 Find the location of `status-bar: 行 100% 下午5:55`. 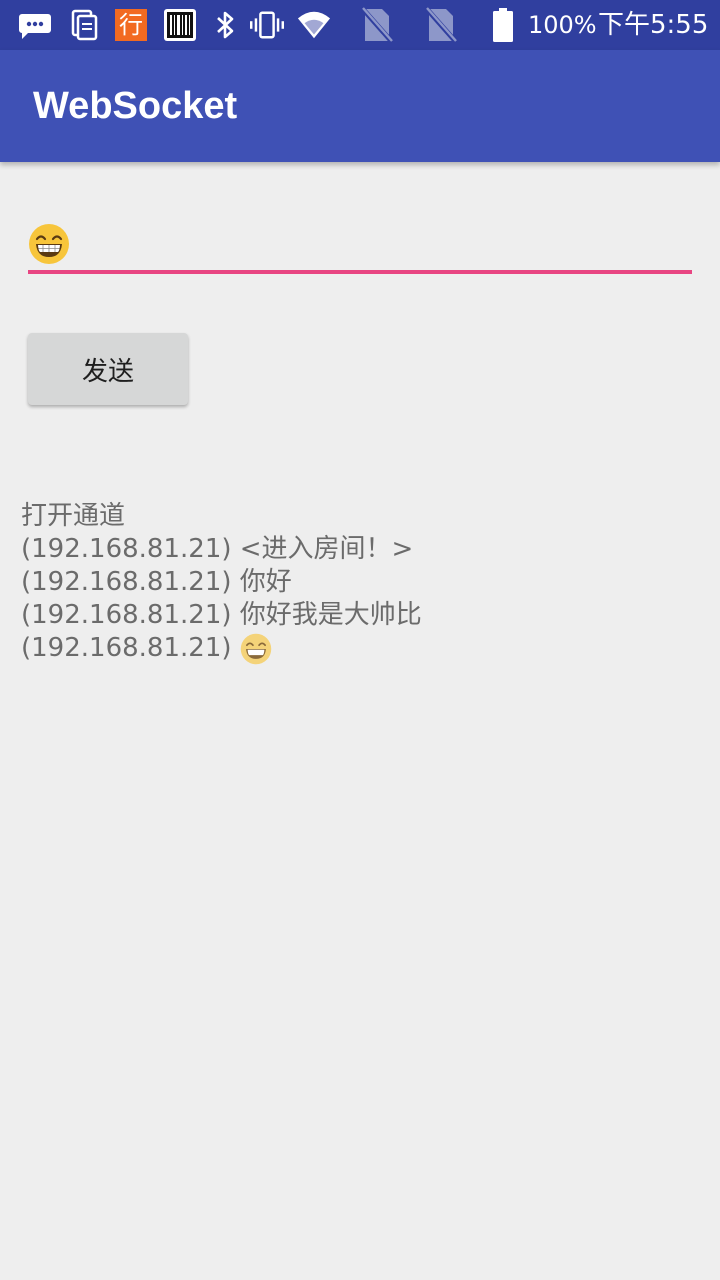

status-bar: 行 100% 下午5:55 is located at coordinates (360, 25).